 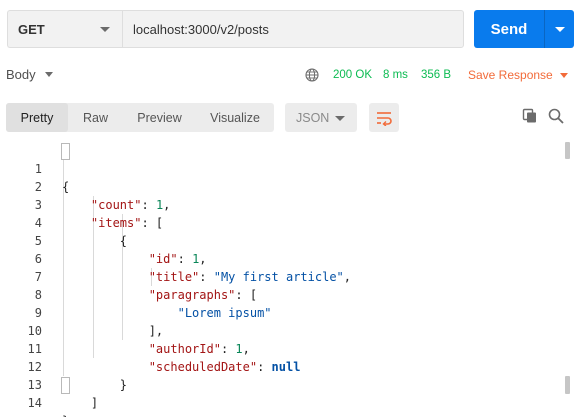 I want to click on scrollbar-thumb-top, so click(x=567, y=150).